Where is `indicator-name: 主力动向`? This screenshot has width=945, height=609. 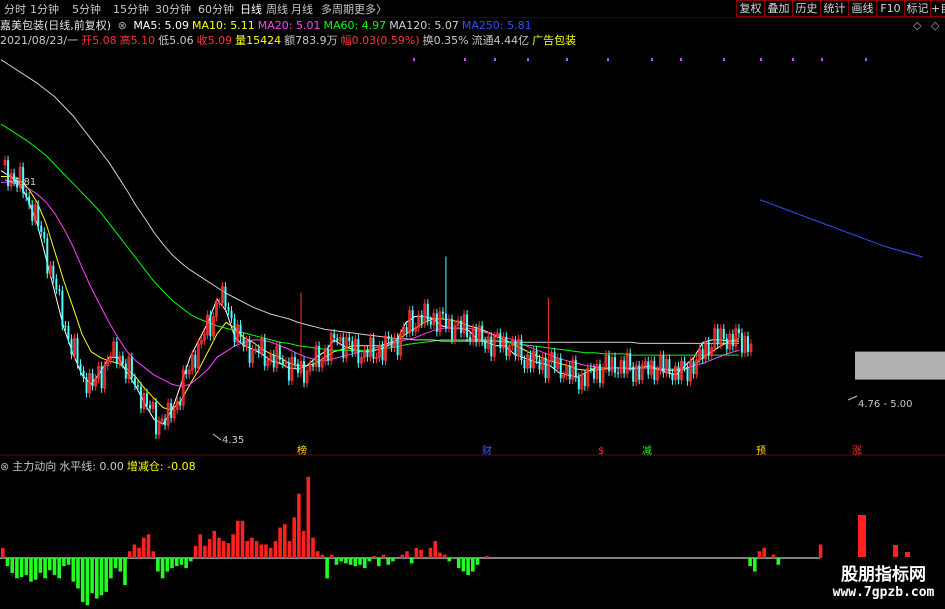 indicator-name: 主力动向 is located at coordinates (34, 466).